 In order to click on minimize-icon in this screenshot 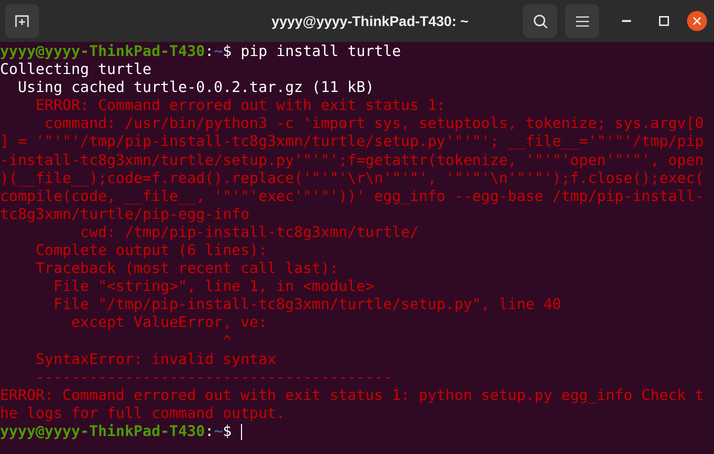, I will do `click(626, 21)`.